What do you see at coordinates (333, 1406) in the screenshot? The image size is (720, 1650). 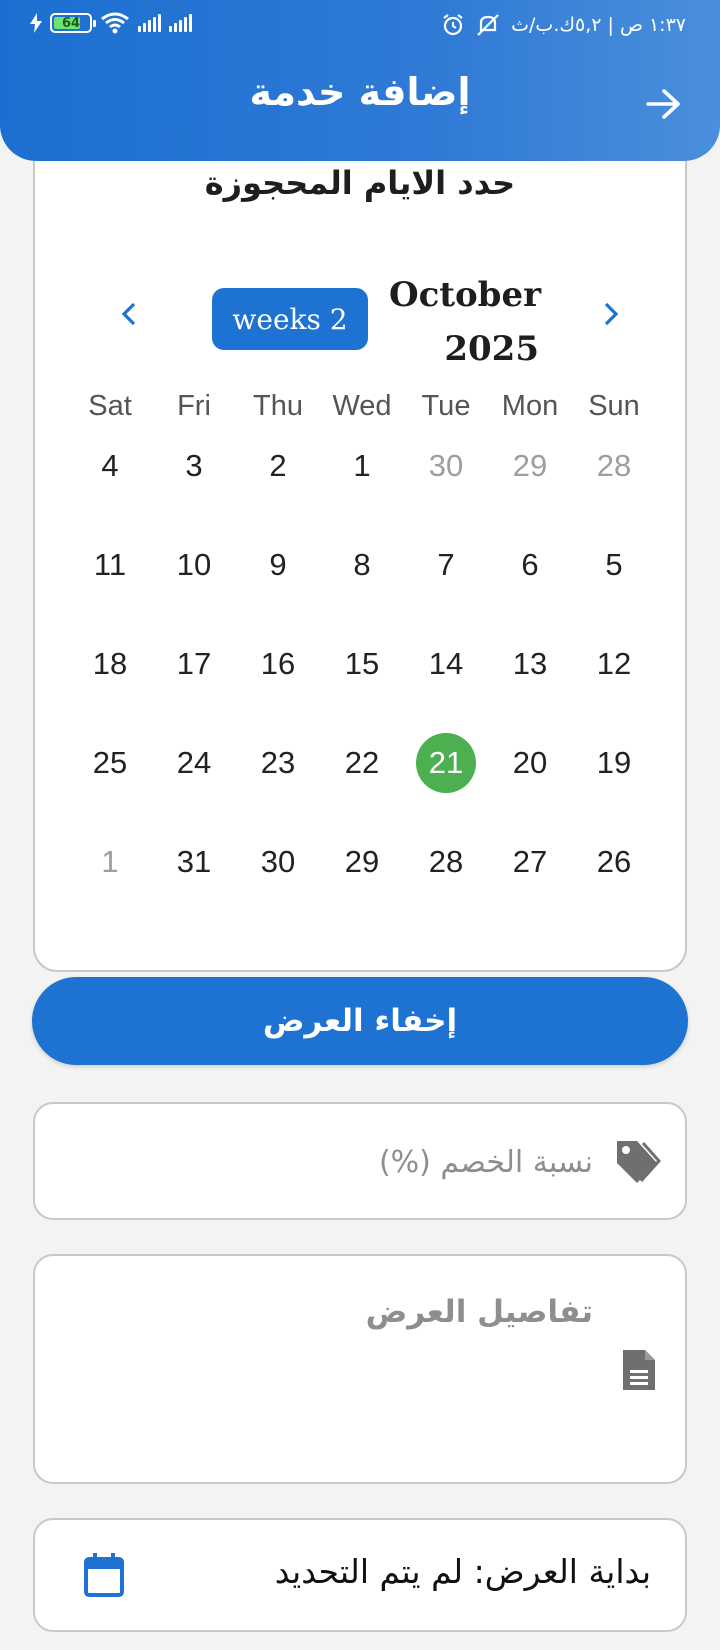 I see `offer-details-input` at bounding box center [333, 1406].